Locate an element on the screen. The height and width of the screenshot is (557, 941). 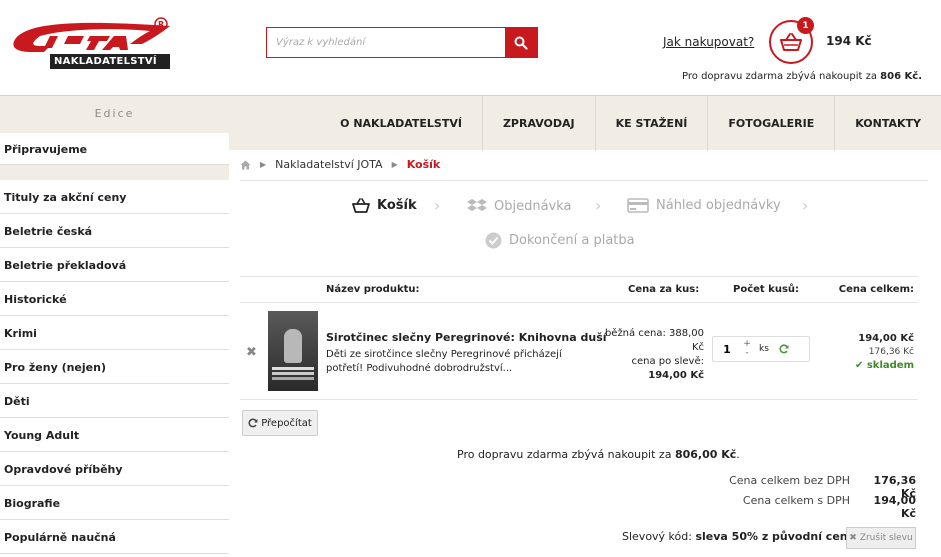
step-preview: Náhled objednávky is located at coordinates (704, 205).